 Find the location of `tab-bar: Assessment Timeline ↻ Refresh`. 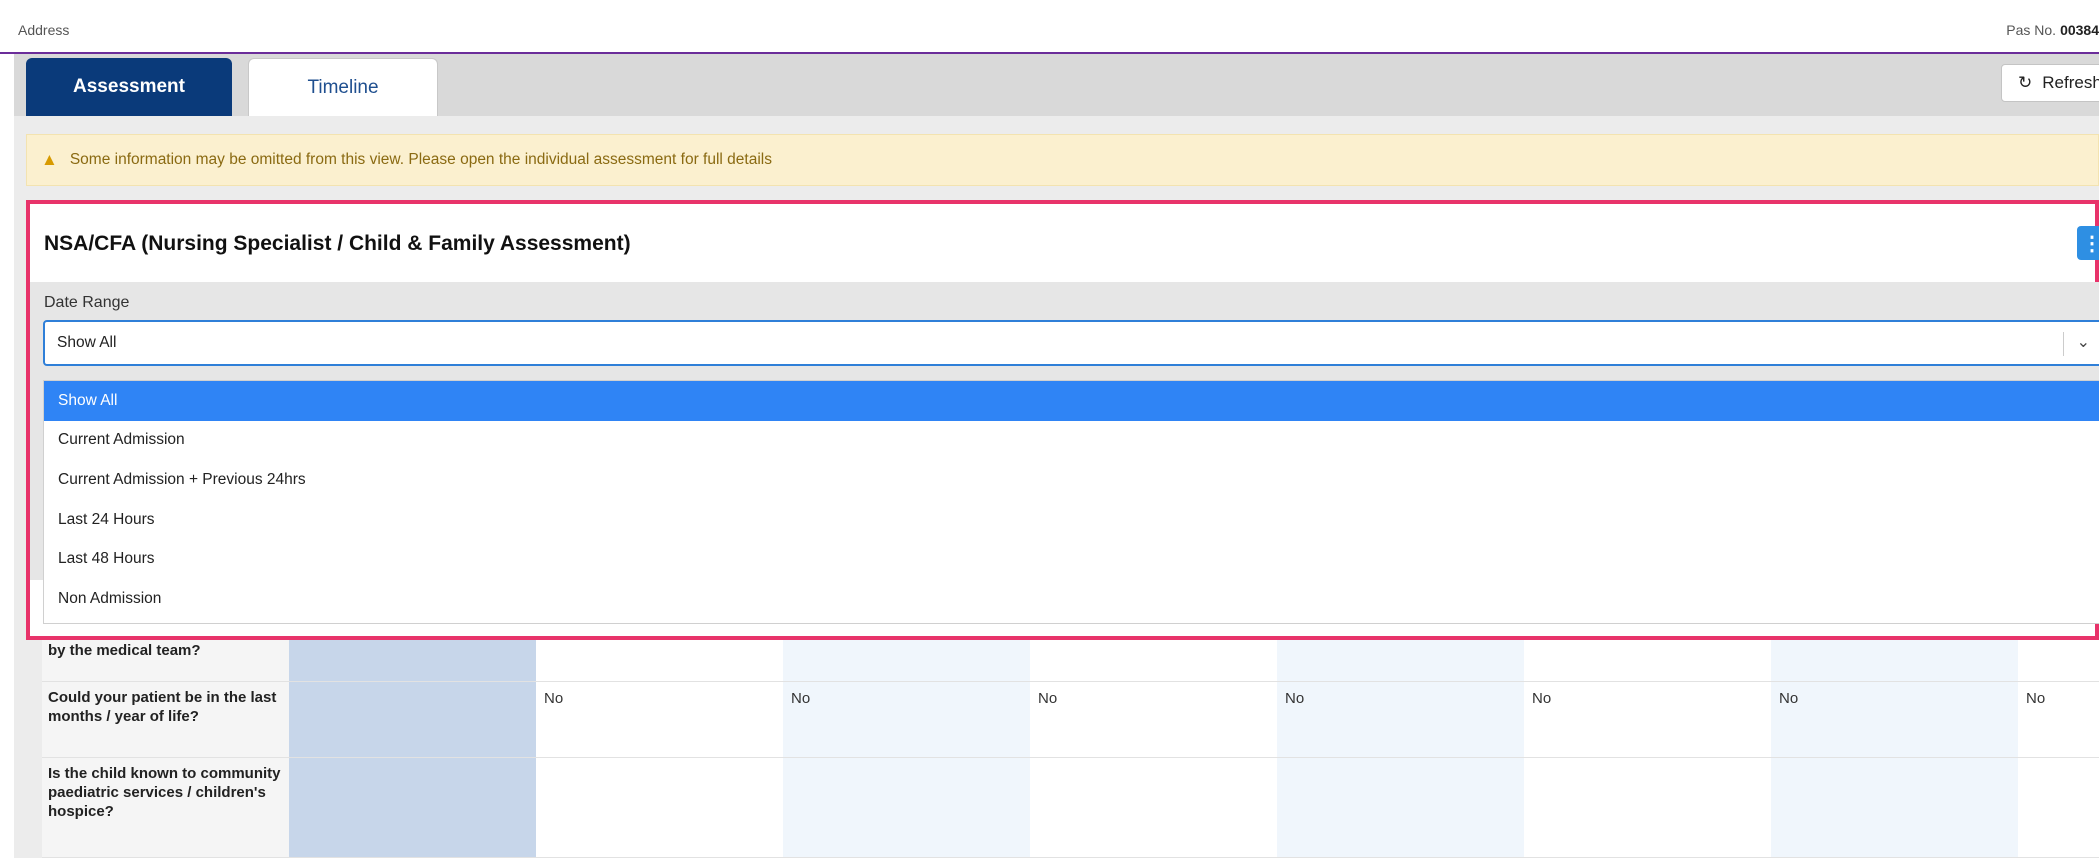

tab-bar: Assessment Timeline ↻ Refresh is located at coordinates (1056, 85).